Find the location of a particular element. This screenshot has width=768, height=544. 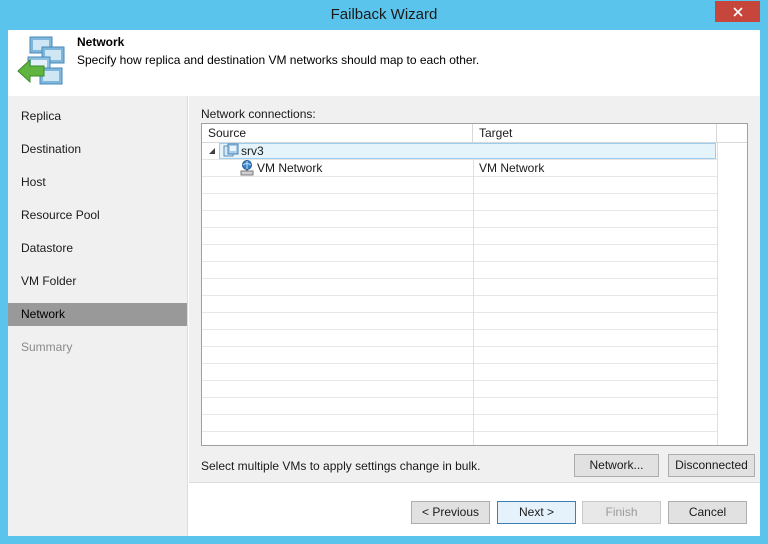

row-selection-highlight is located at coordinates (467, 151).